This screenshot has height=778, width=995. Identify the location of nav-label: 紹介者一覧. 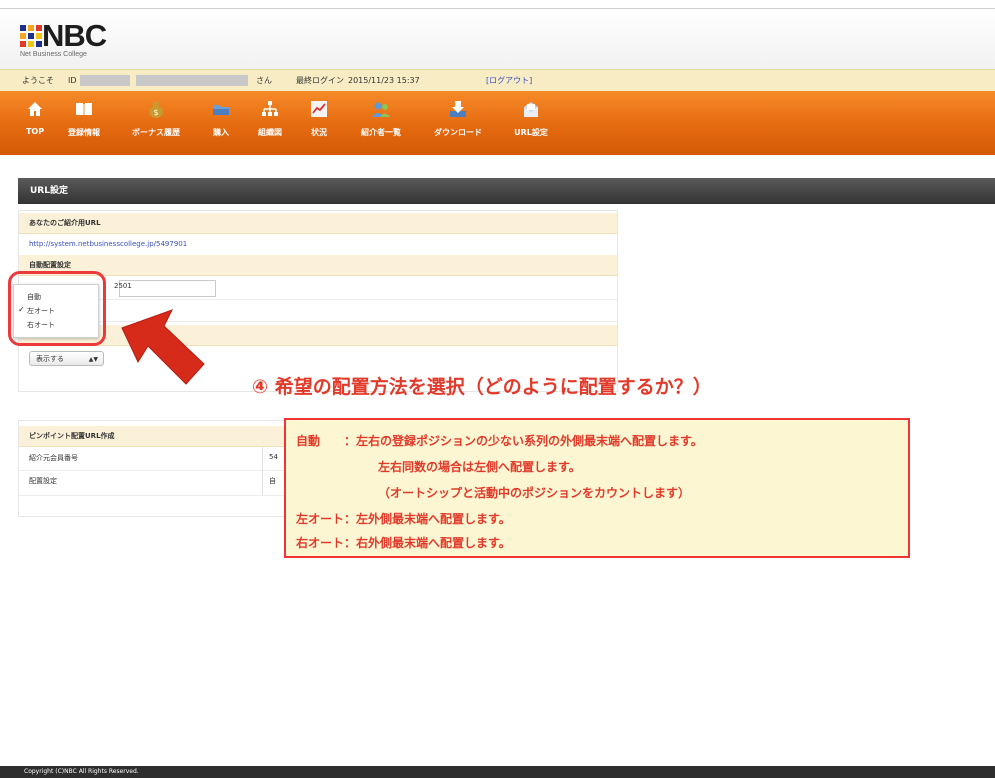
(381, 132).